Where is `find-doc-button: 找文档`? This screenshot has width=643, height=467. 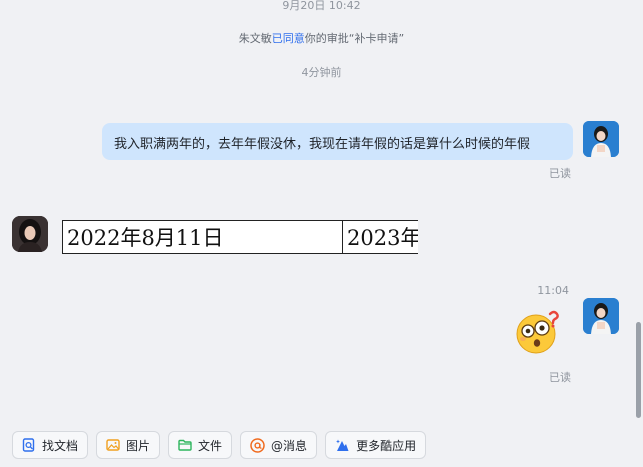
find-doc-button: 找文档 is located at coordinates (50, 445).